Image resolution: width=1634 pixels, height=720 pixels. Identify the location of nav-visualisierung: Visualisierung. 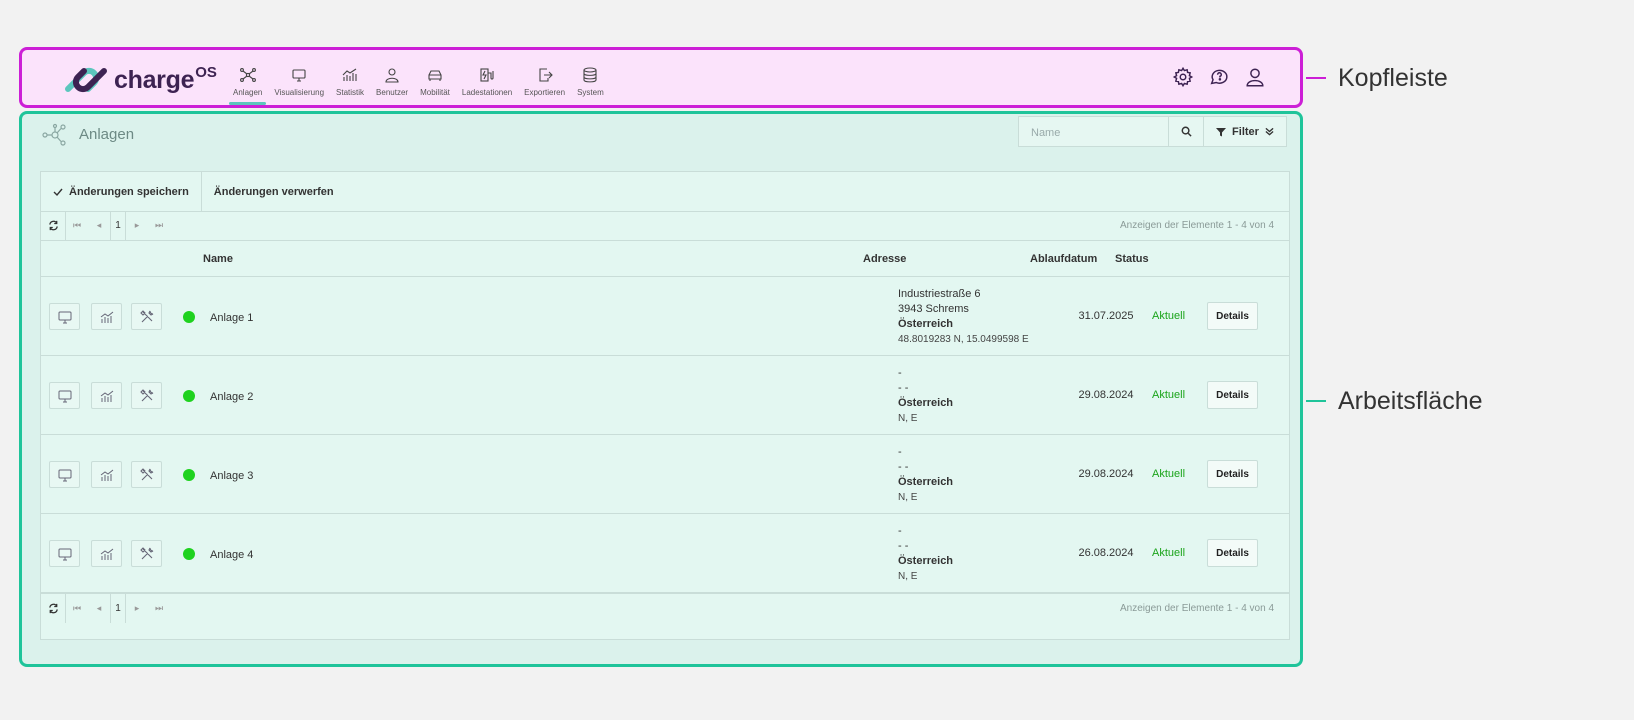
(299, 77).